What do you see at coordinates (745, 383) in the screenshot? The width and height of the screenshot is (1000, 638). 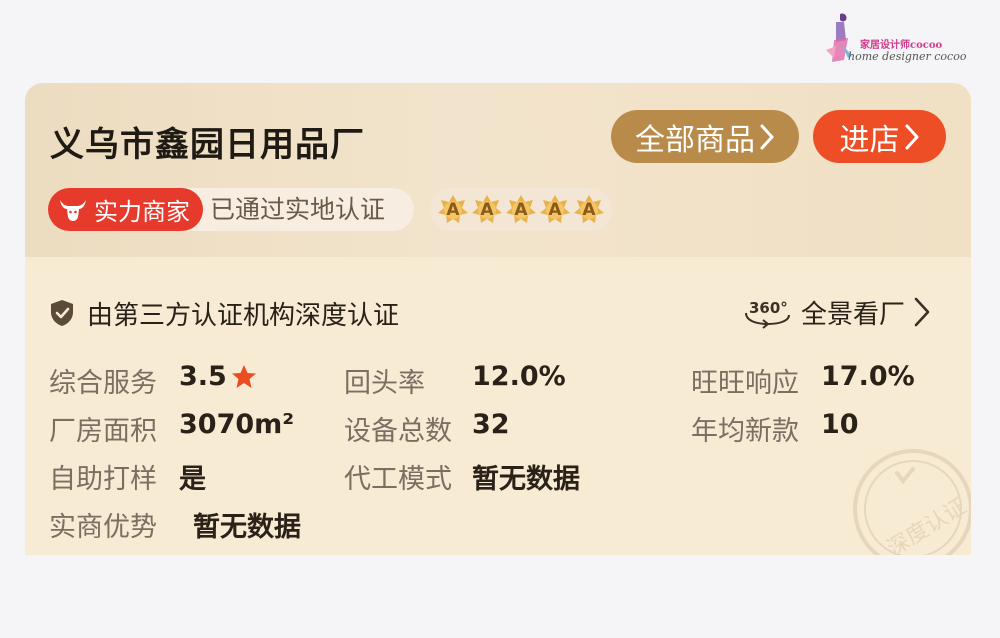 I see `wangwang-label: 旺旺响应` at bounding box center [745, 383].